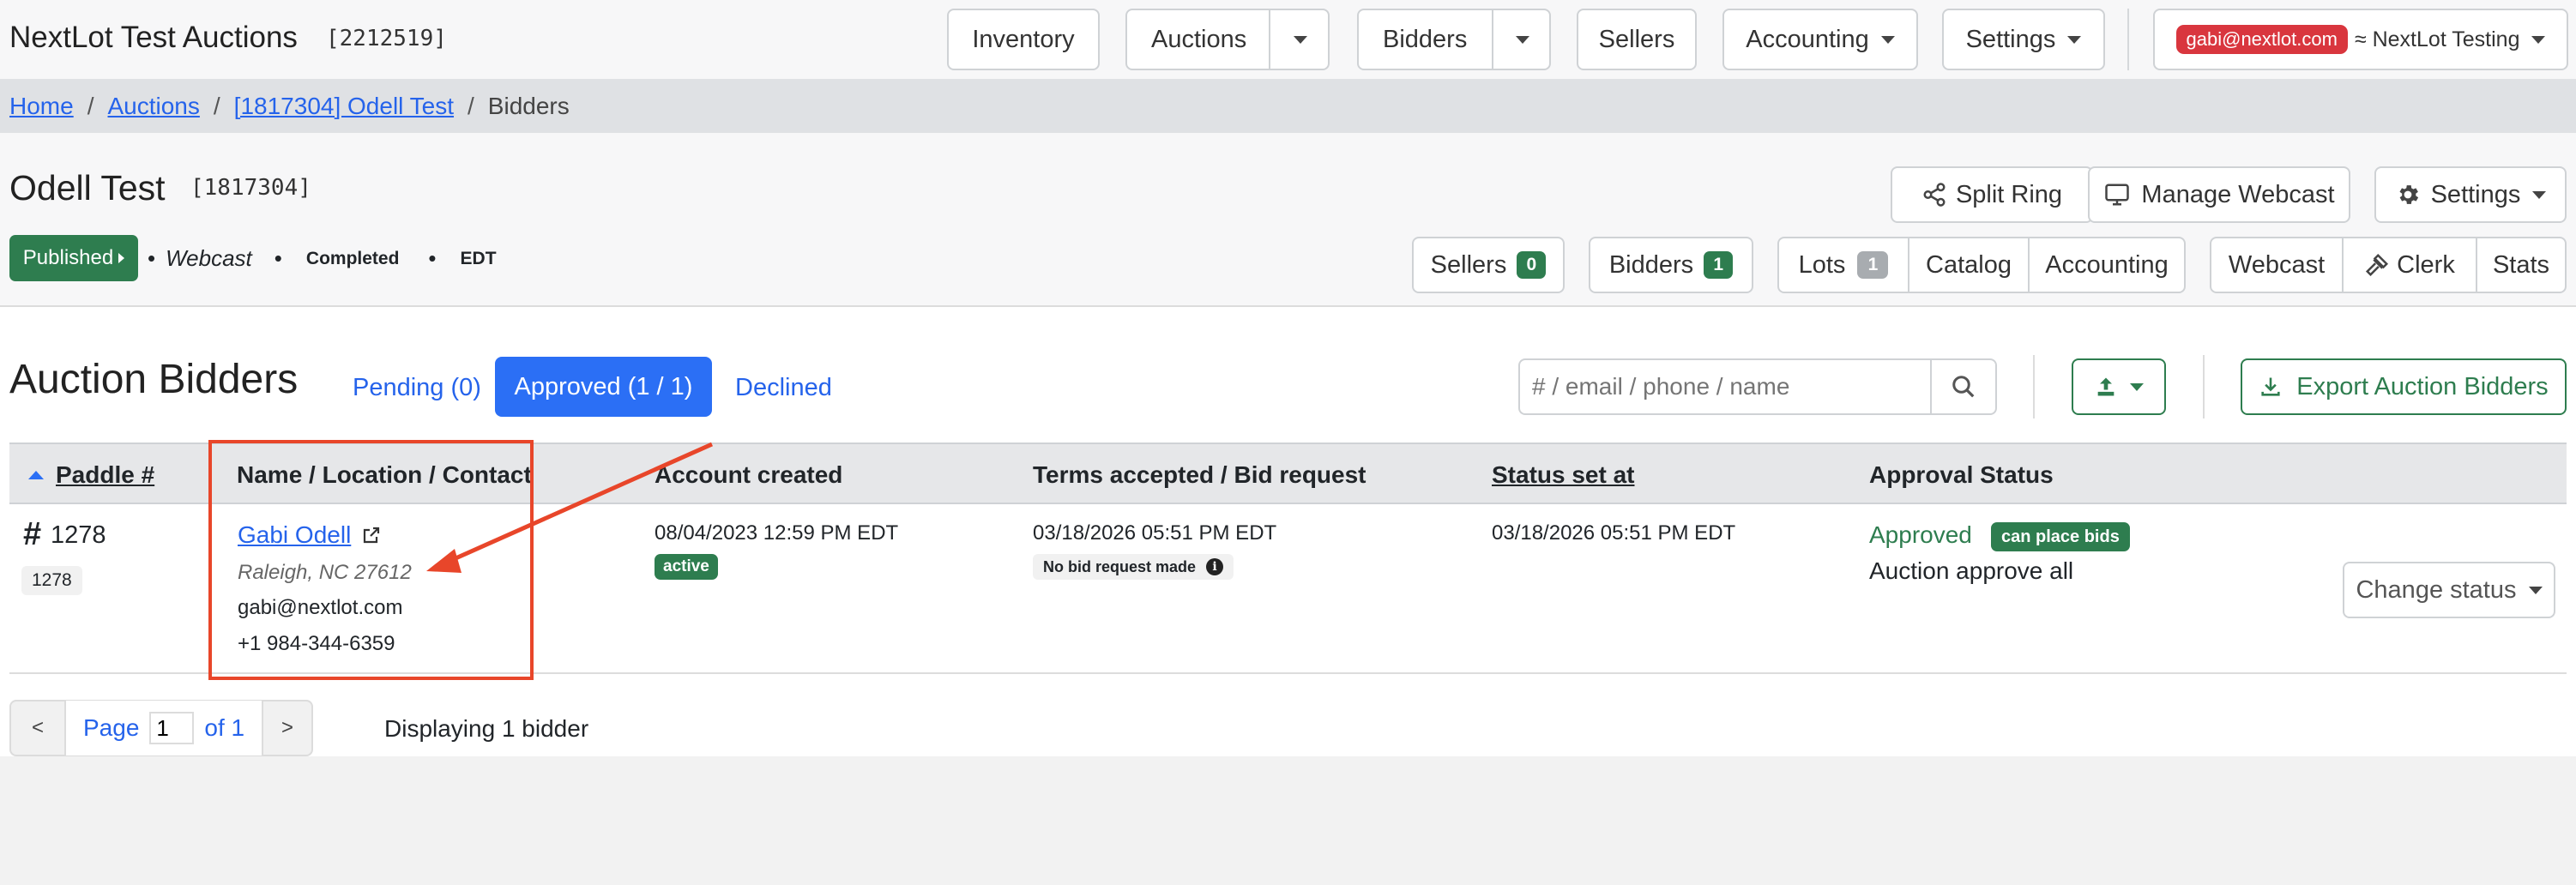  I want to click on auction-settings-label: Settings, so click(2475, 194).